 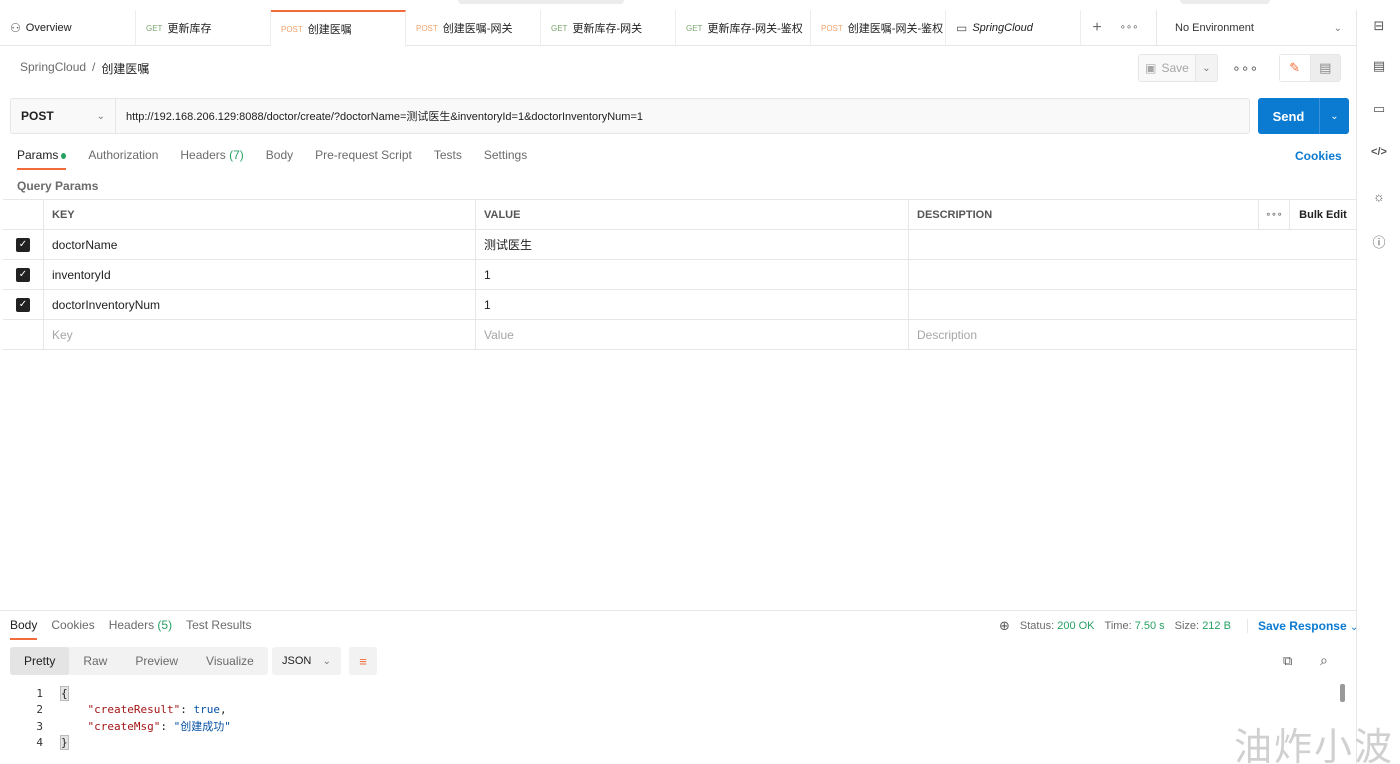 What do you see at coordinates (743, 28) in the screenshot?
I see `tab-request: GET 更新库存-网关-鉴权` at bounding box center [743, 28].